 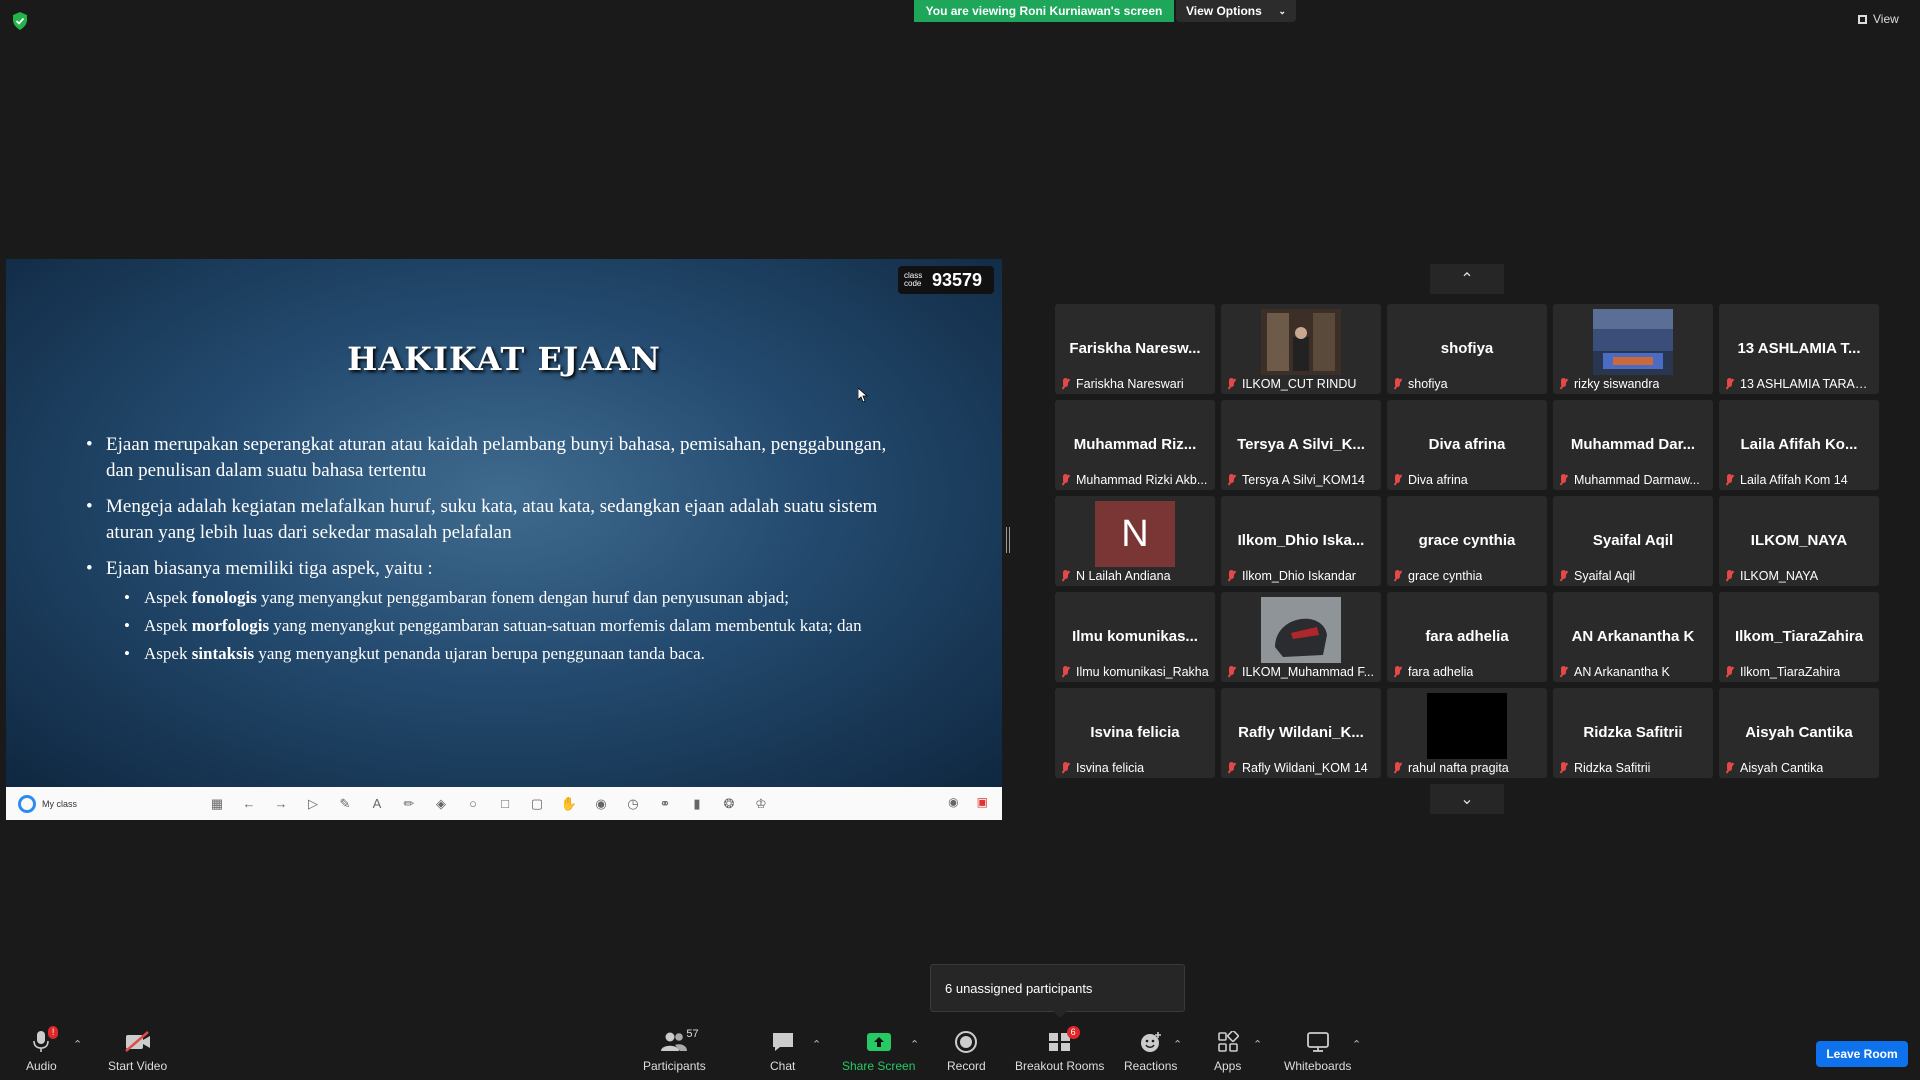 What do you see at coordinates (1177, 1044) in the screenshot?
I see `reactions-options-caret: ⌃` at bounding box center [1177, 1044].